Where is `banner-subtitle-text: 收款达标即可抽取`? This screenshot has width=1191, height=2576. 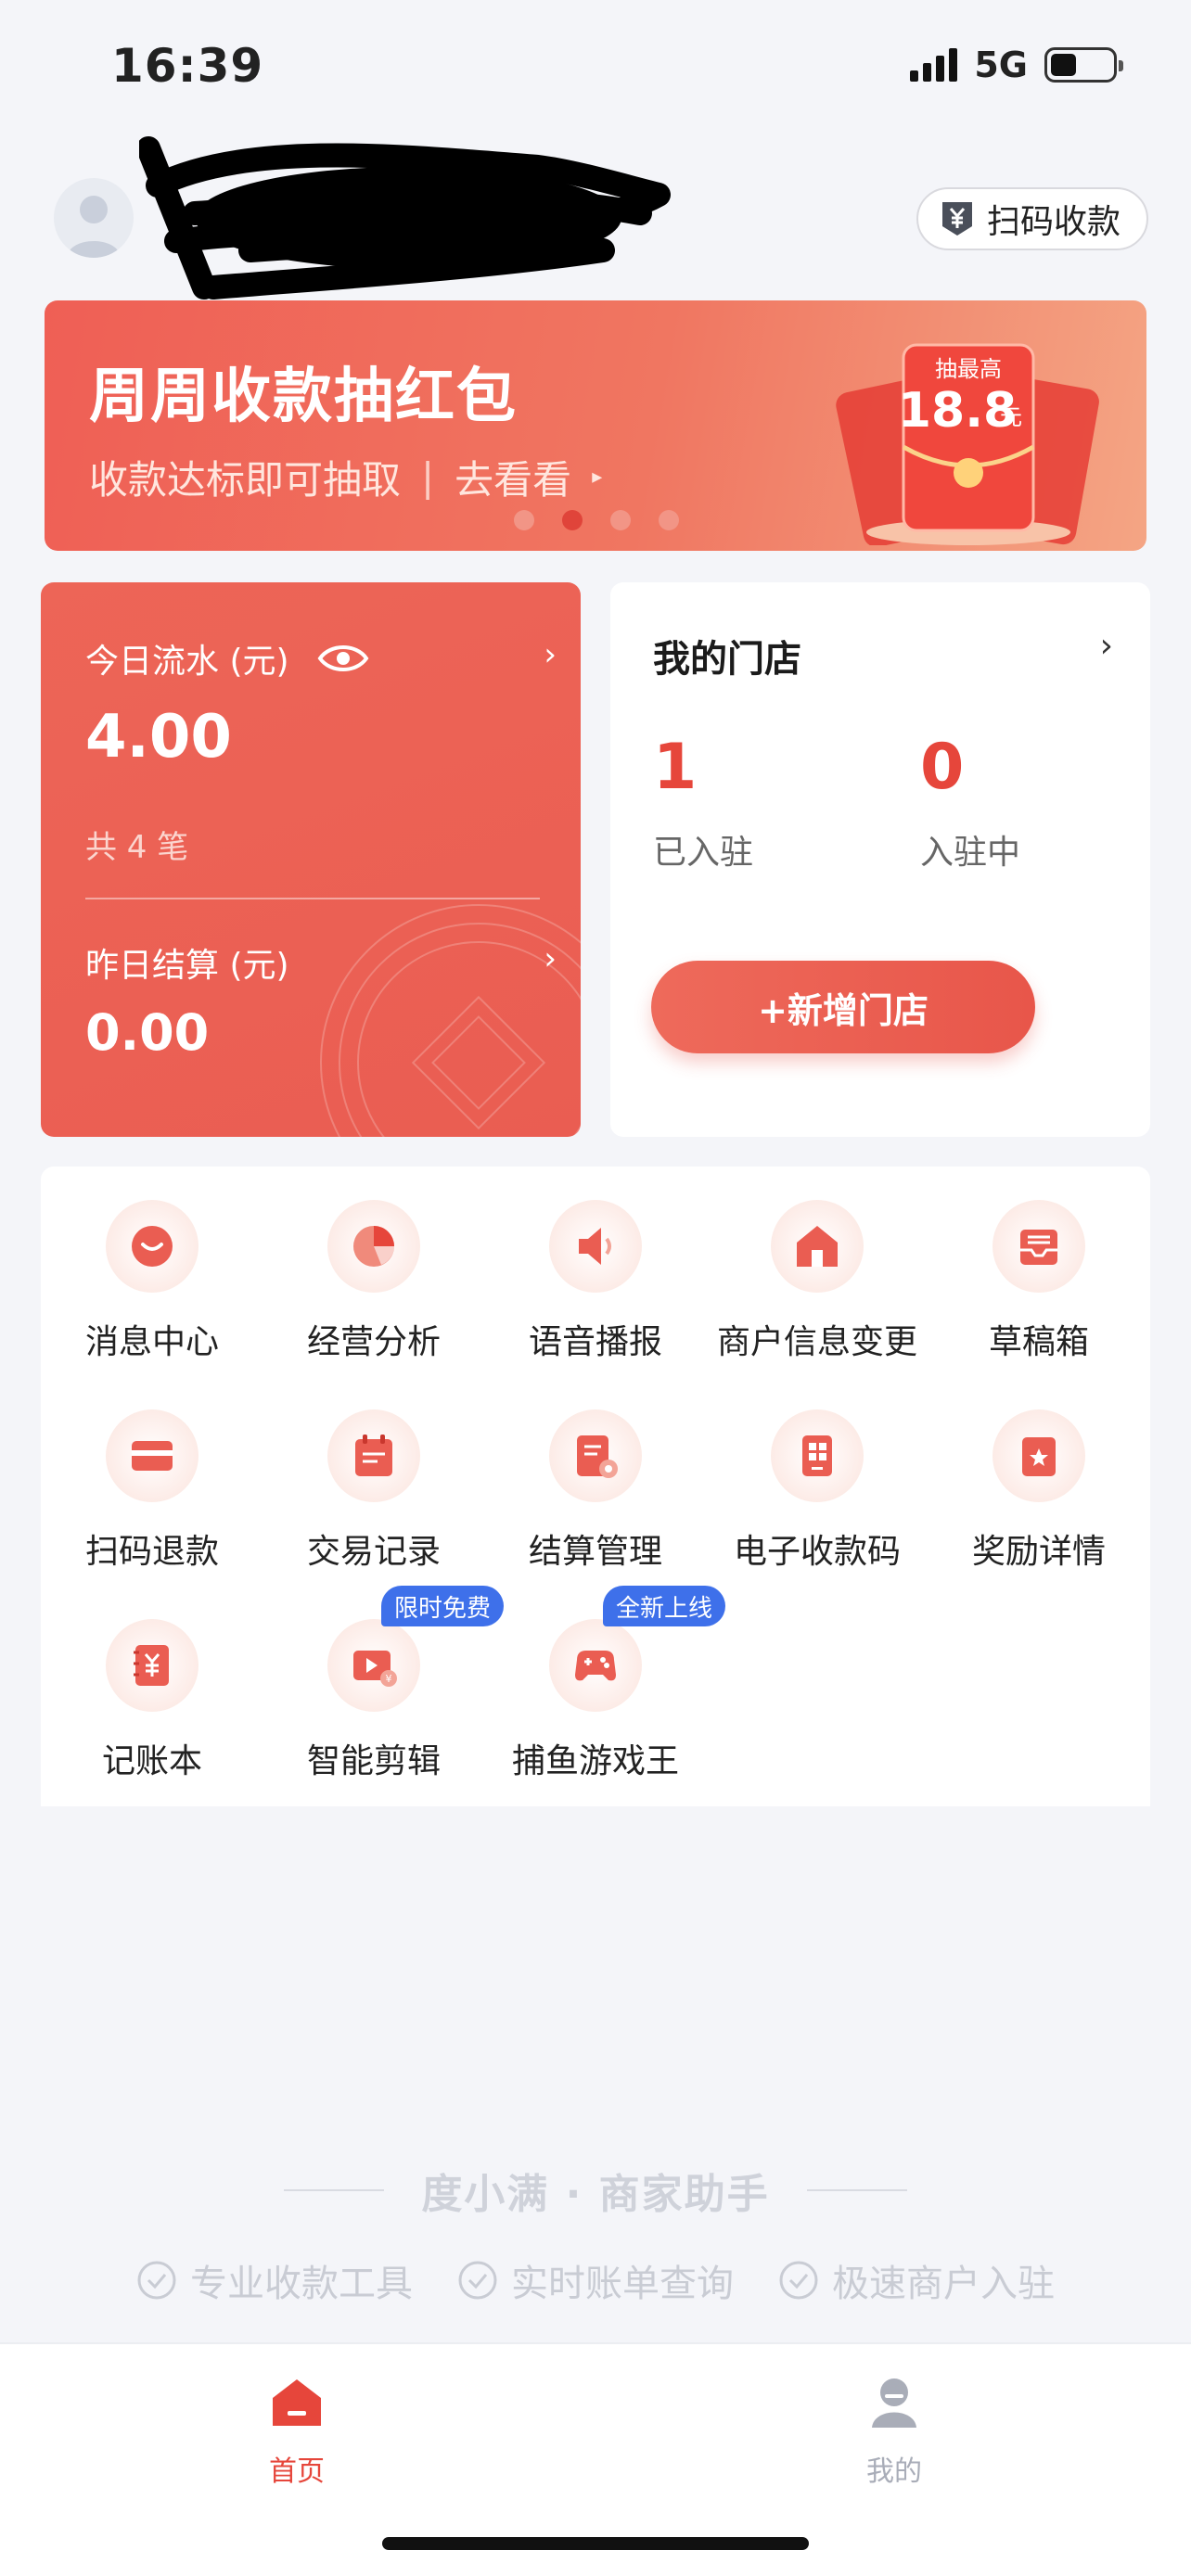 banner-subtitle-text: 收款达标即可抽取 is located at coordinates (246, 480).